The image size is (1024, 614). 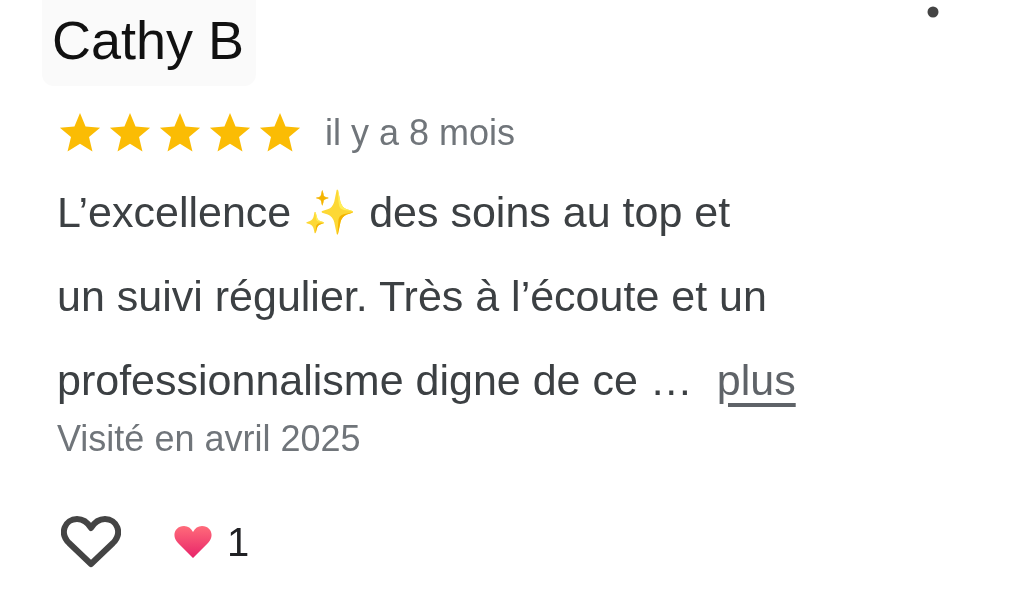 I want to click on review-text-line: un suivi régulier. Très à l’écoute et un, so click(x=412, y=296).